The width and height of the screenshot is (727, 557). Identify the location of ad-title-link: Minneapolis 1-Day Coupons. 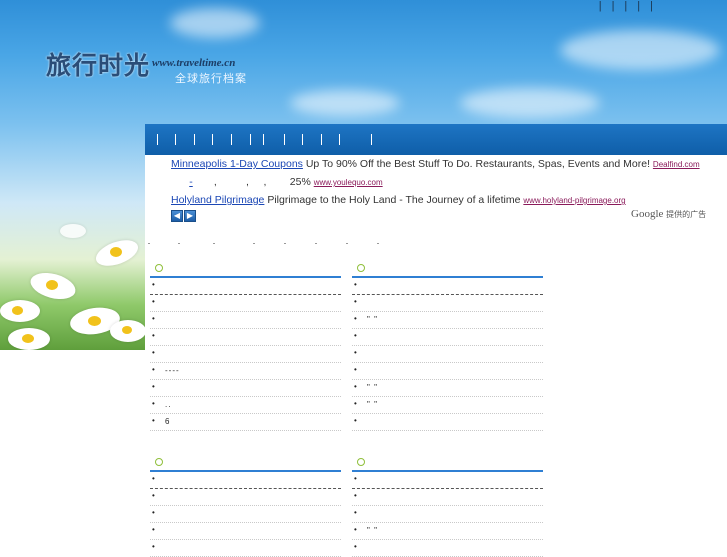
(237, 164).